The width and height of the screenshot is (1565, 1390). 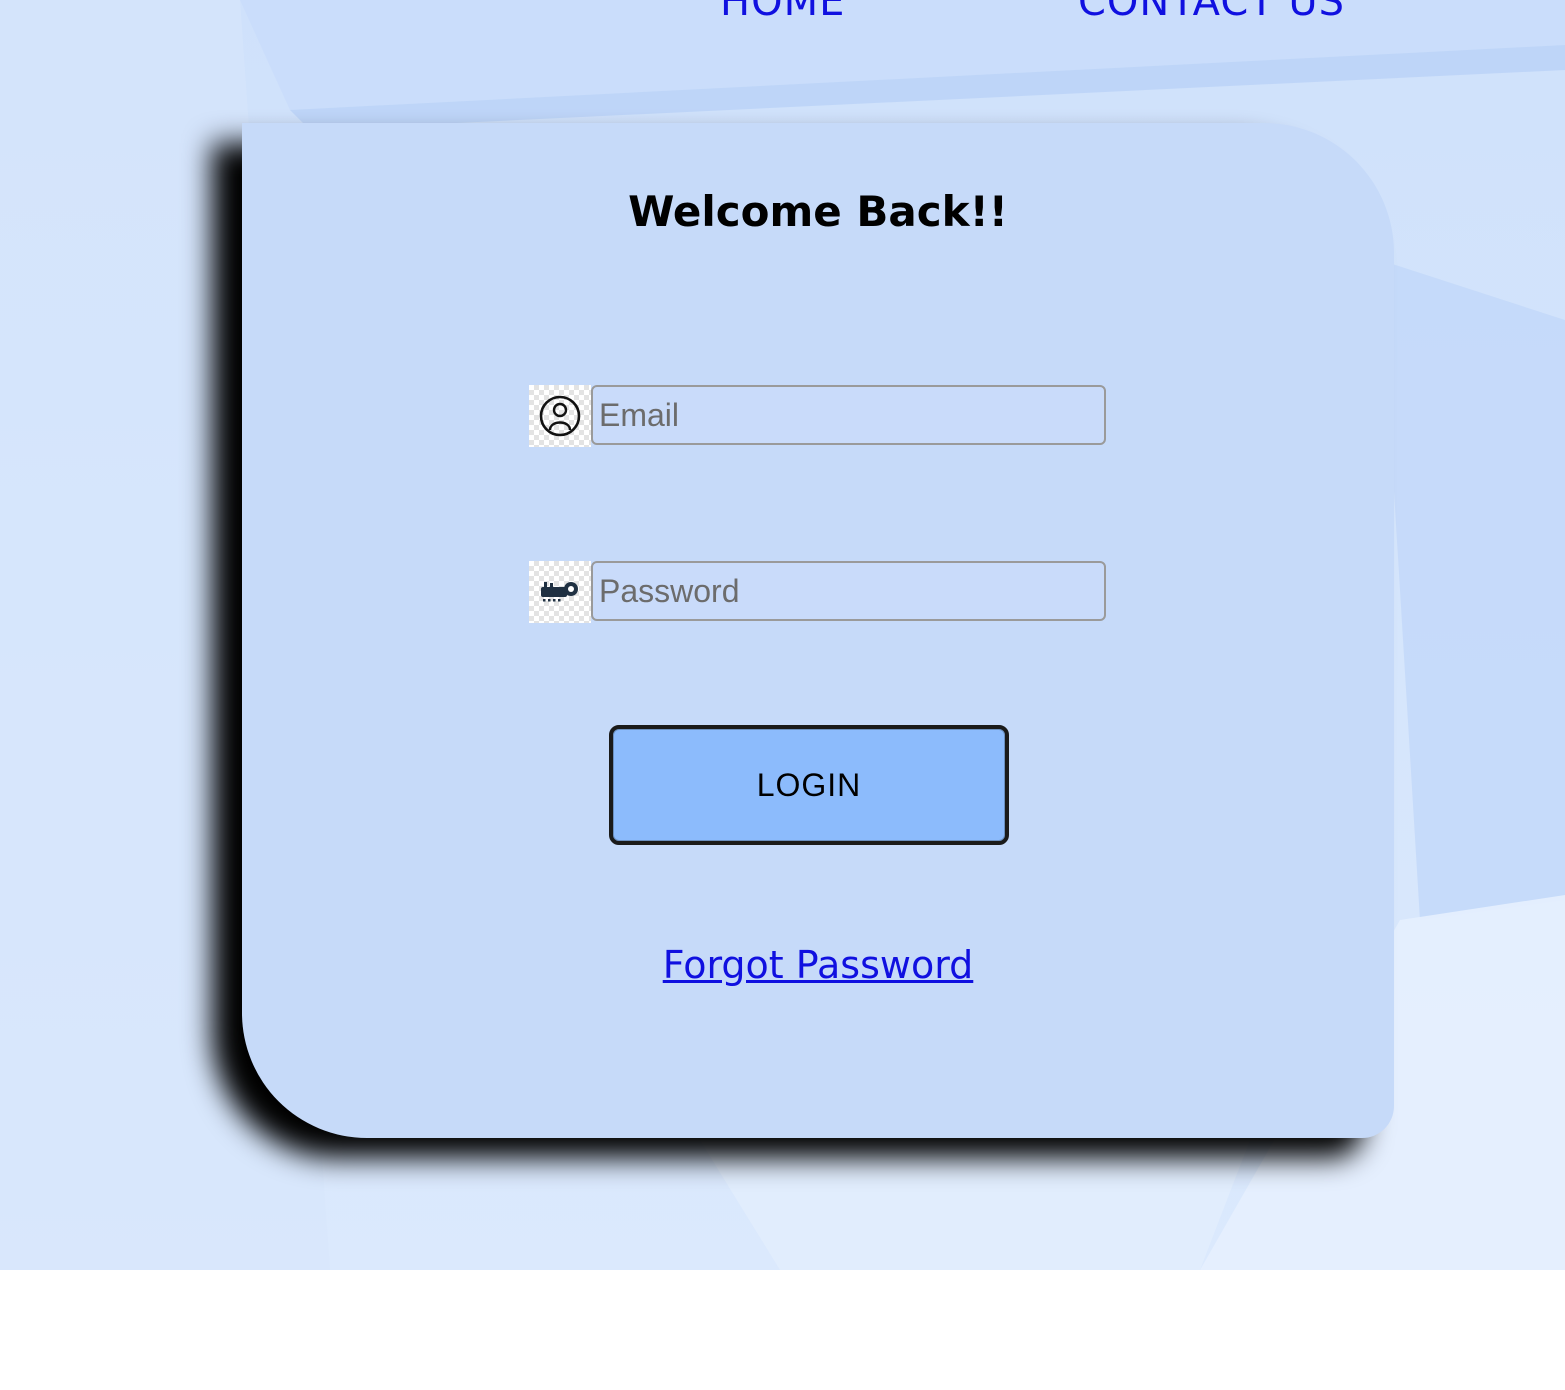 I want to click on password-field-group, so click(x=817, y=592).